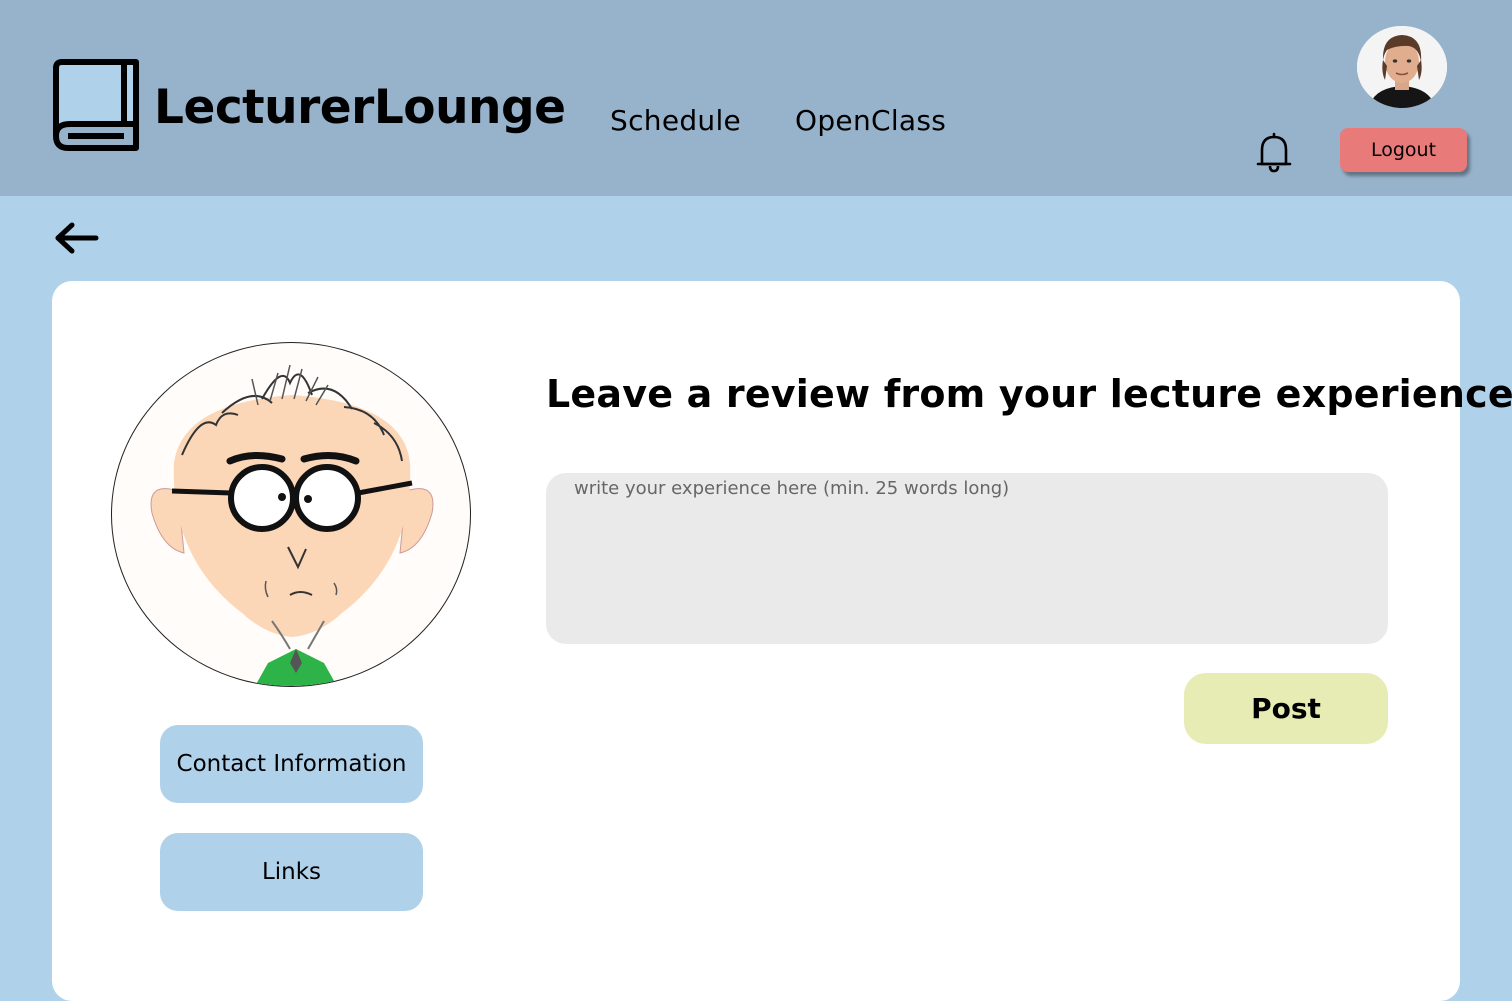 The width and height of the screenshot is (1512, 1001). Describe the element at coordinates (1274, 153) in the screenshot. I see `bell-icon` at that location.